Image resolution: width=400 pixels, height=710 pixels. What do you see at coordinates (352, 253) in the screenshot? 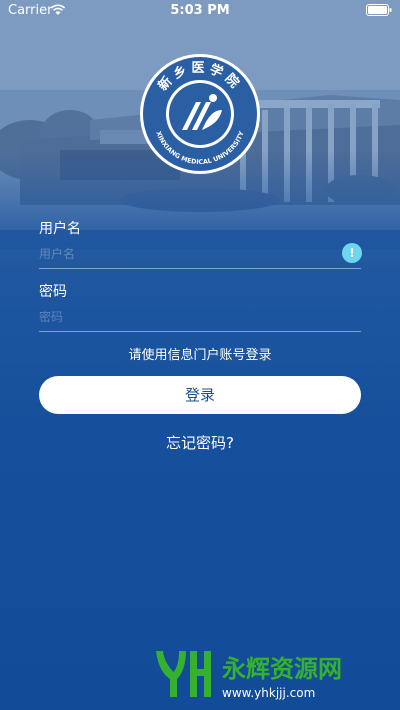
I see `info-icon: !` at bounding box center [352, 253].